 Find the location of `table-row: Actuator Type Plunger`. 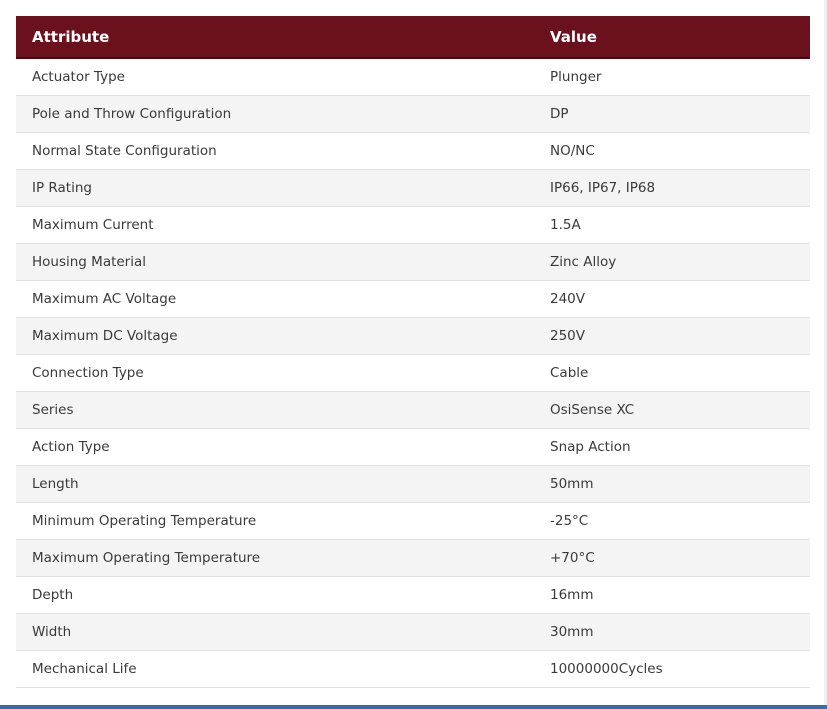

table-row: Actuator Type Plunger is located at coordinates (413, 77).